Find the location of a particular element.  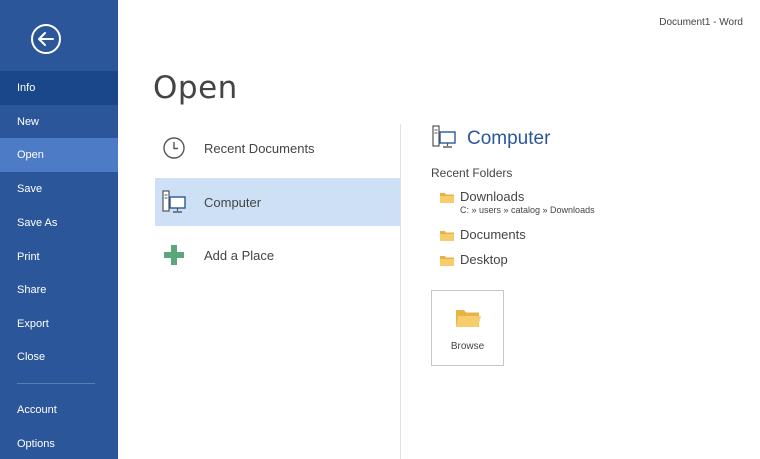

nav-close: Close is located at coordinates (59, 357).